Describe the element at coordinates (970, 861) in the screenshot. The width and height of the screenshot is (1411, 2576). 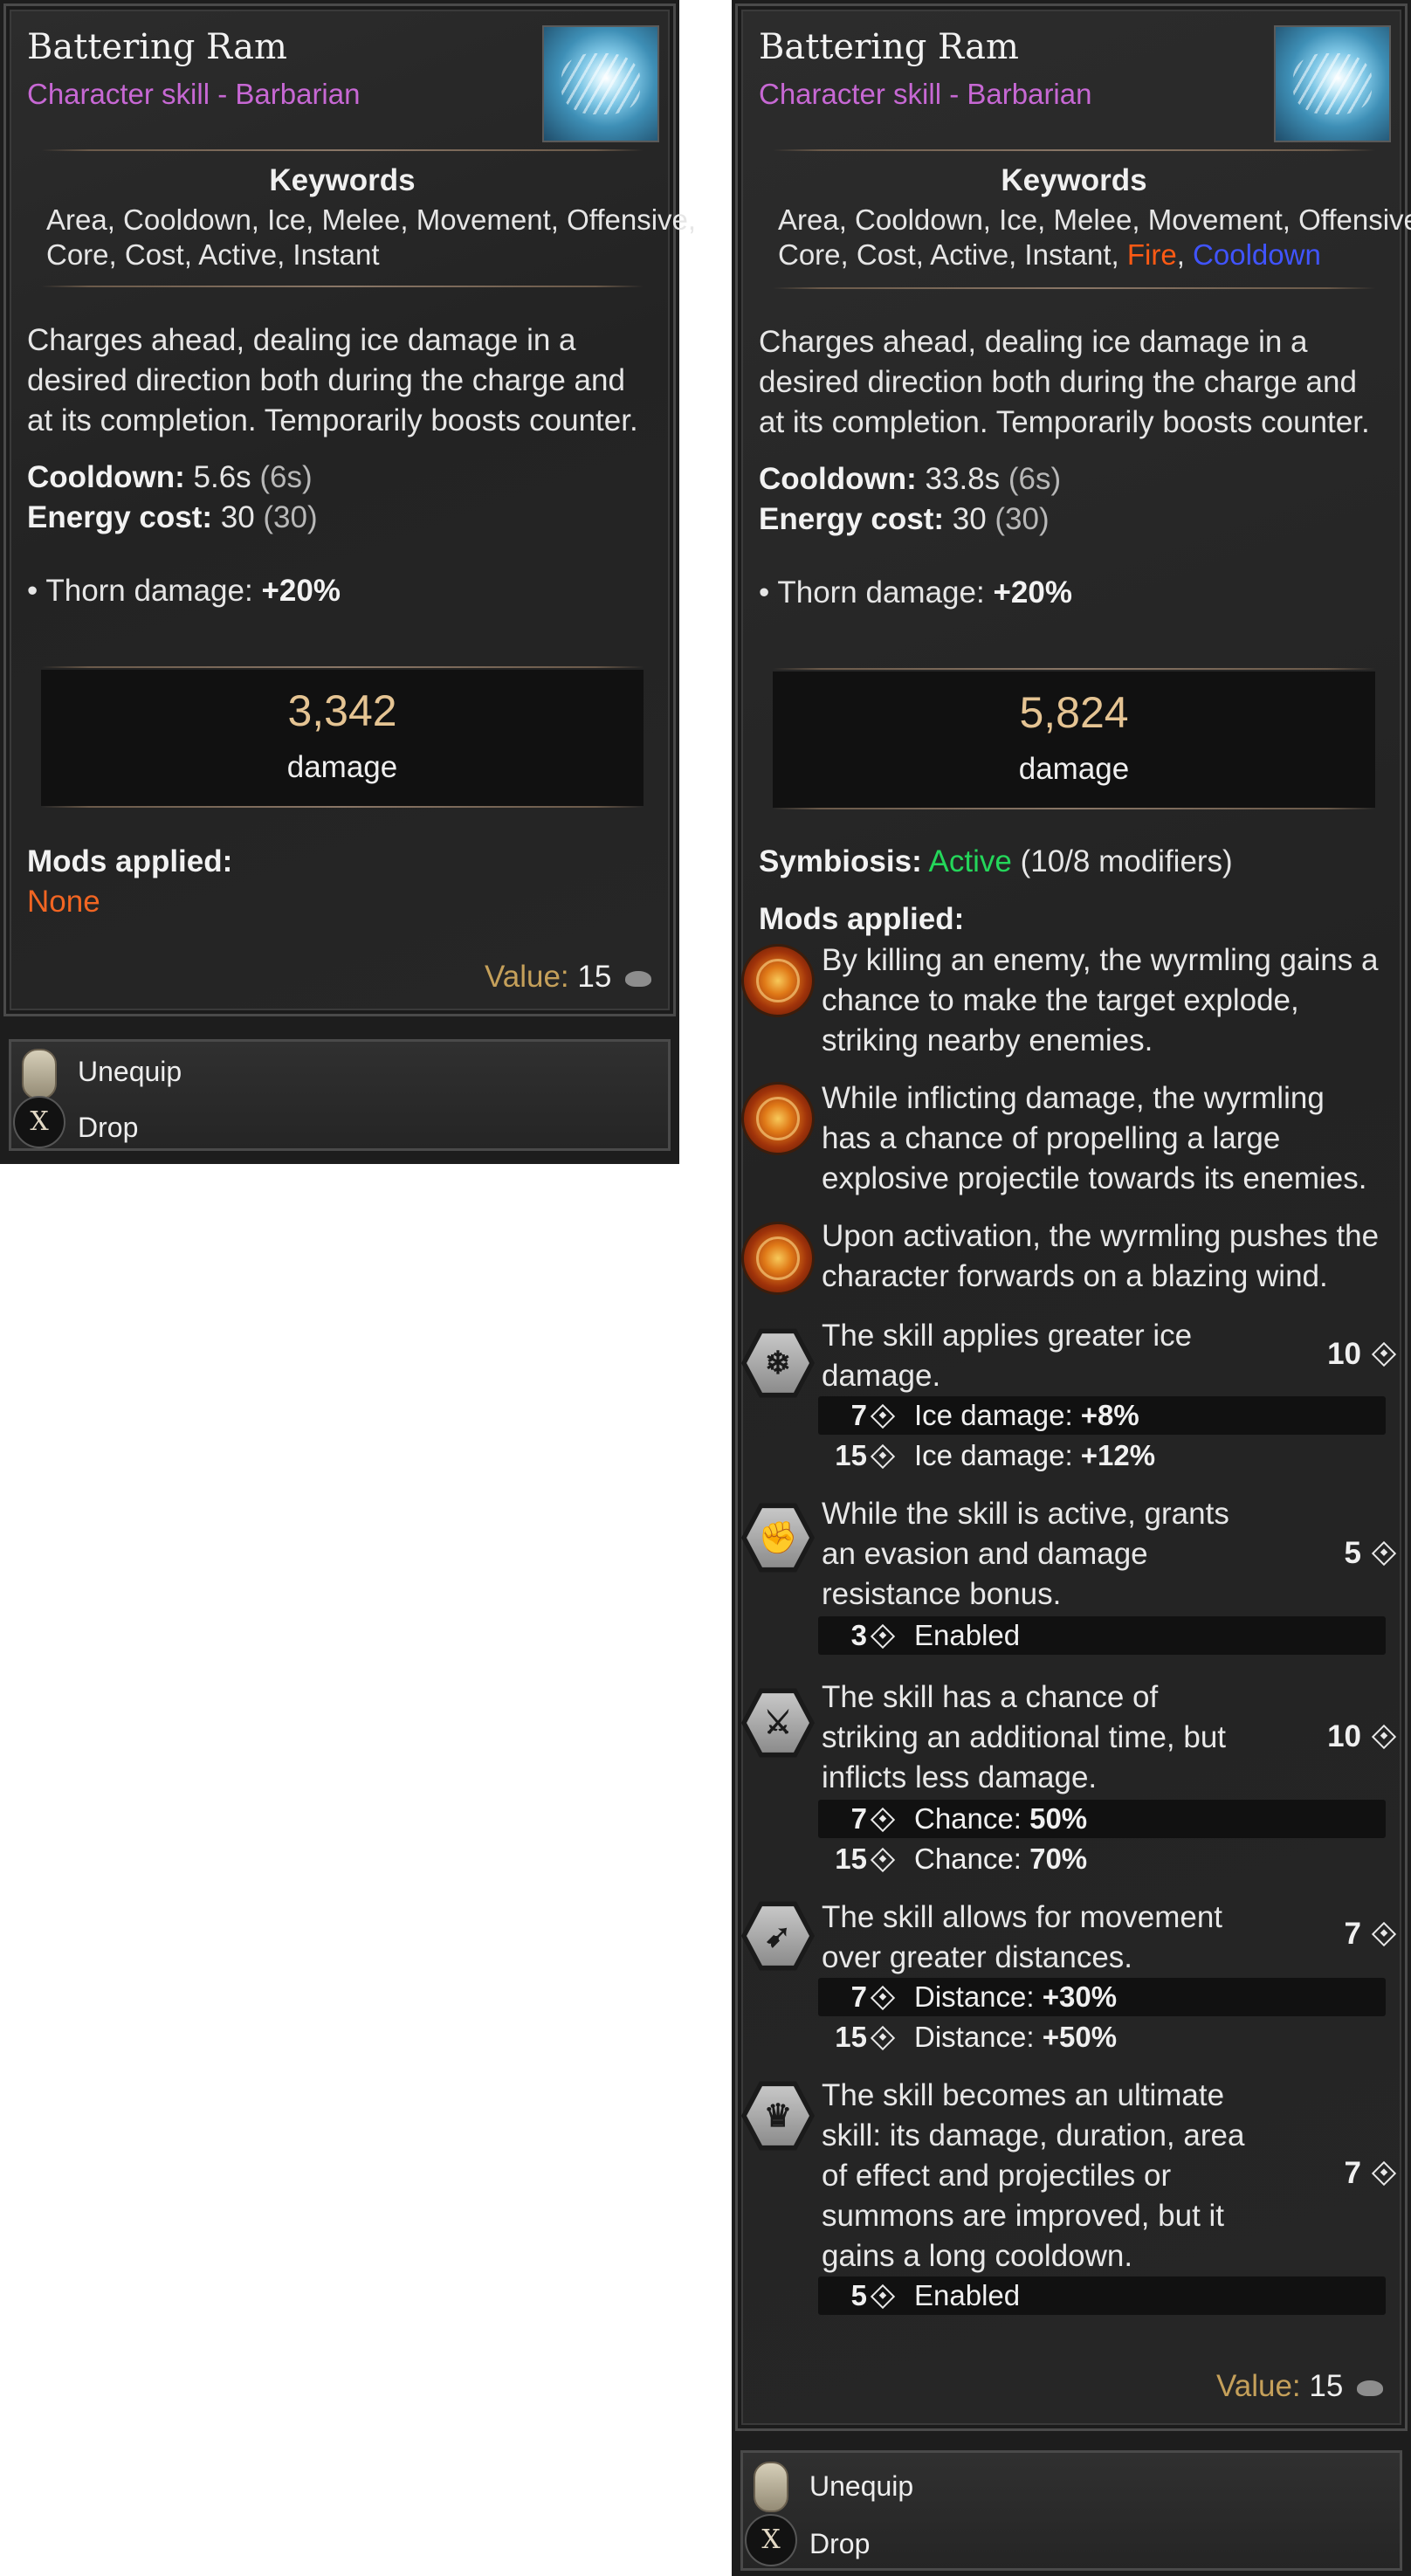
I see `symbiosis-status: Active` at that location.